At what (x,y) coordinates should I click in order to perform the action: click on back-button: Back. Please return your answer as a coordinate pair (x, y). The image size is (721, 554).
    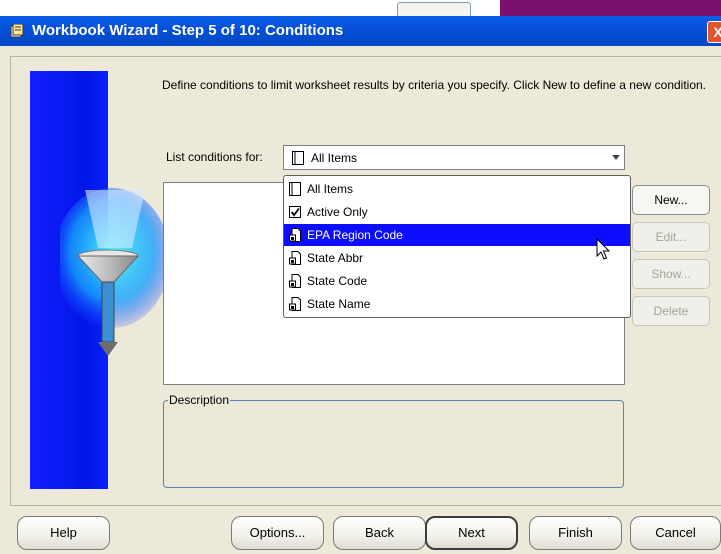
    Looking at the image, I should click on (379, 533).